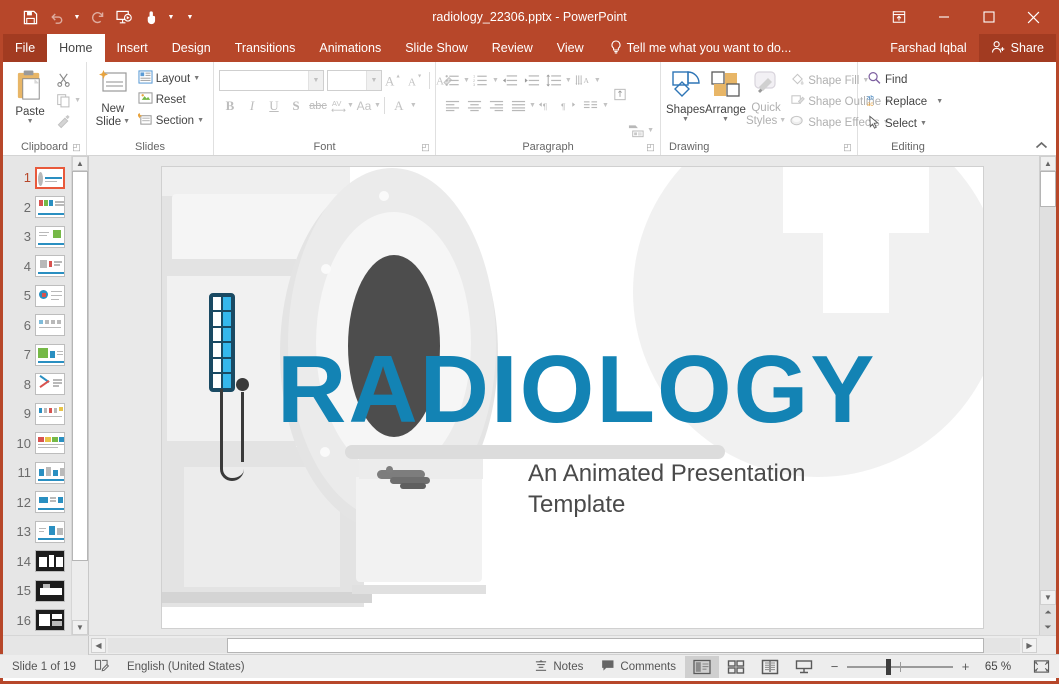 This screenshot has width=1059, height=684. Describe the element at coordinates (685, 119) in the screenshot. I see `shapes-dropdown-chevron-icon: ▼` at that location.